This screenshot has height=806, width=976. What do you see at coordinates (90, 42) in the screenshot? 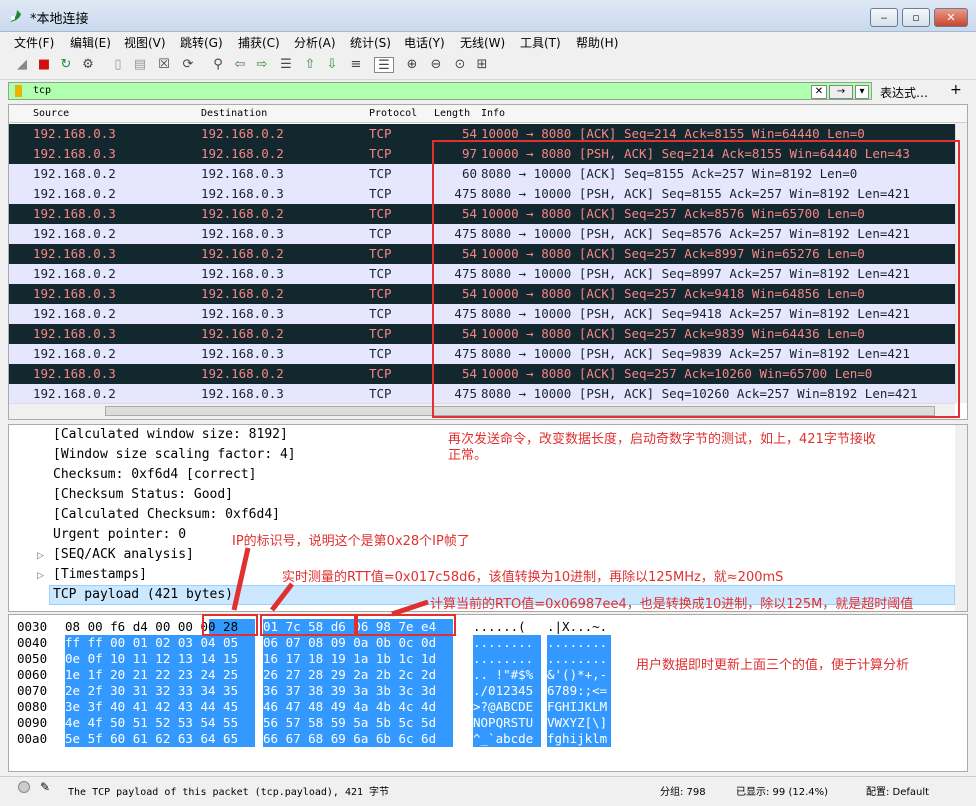
I see `menu-edit: 编辑(E)` at bounding box center [90, 42].